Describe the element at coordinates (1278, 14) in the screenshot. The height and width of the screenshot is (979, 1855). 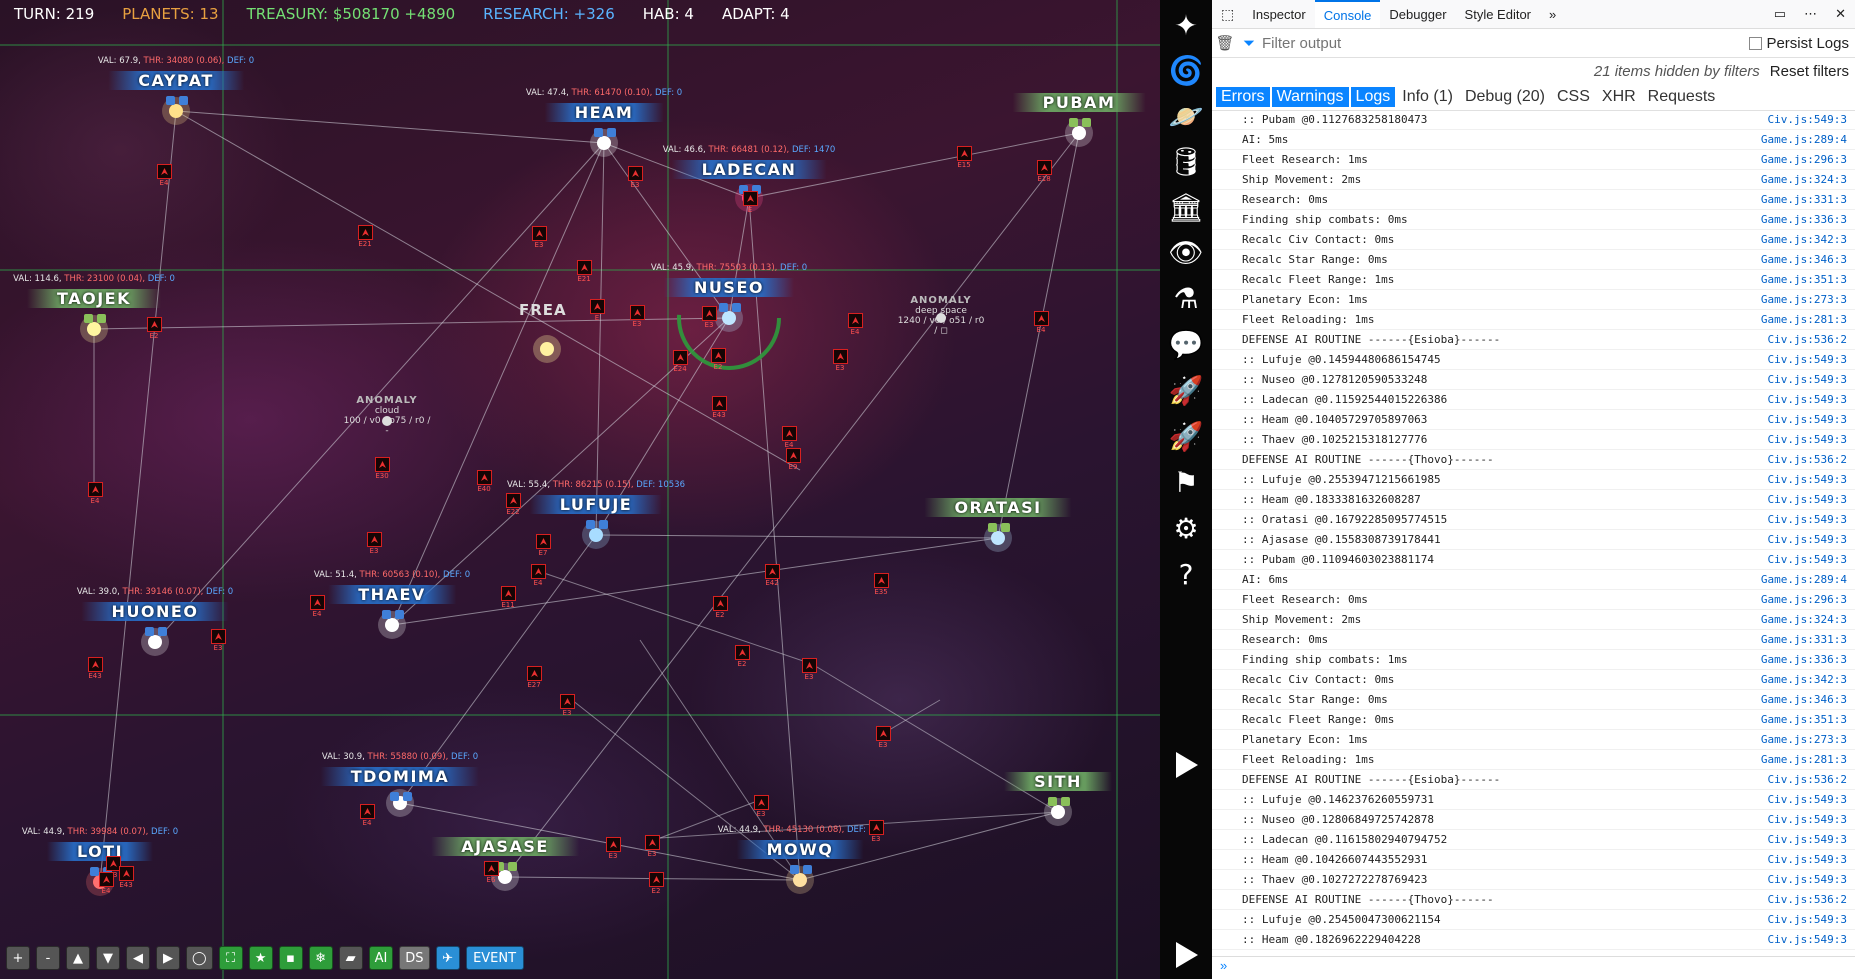
I see `tab-inspector: Inspector` at that location.